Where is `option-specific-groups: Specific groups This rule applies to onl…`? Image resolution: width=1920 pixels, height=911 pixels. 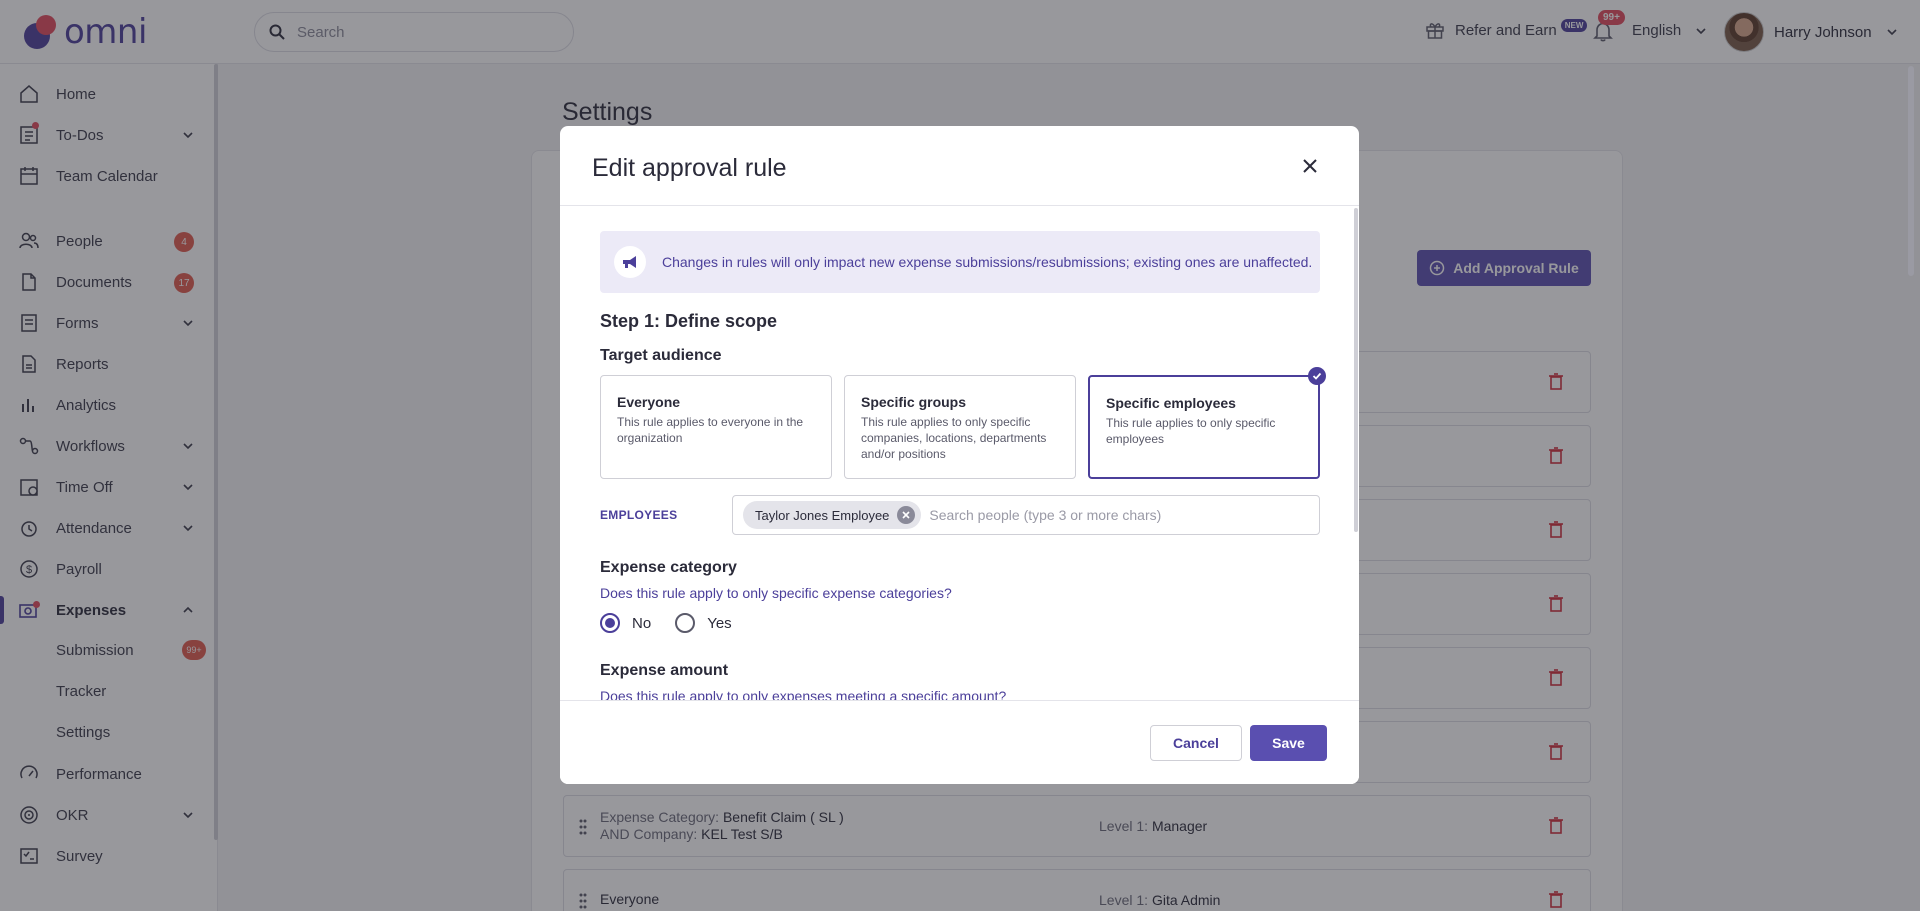
option-specific-groups: Specific groups This rule applies to onl… is located at coordinates (960, 427).